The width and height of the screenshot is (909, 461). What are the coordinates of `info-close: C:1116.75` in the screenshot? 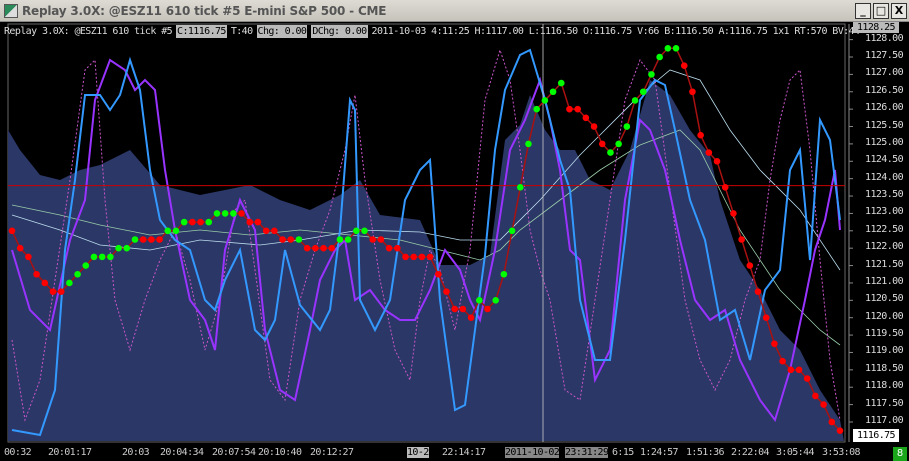 It's located at (201, 31).